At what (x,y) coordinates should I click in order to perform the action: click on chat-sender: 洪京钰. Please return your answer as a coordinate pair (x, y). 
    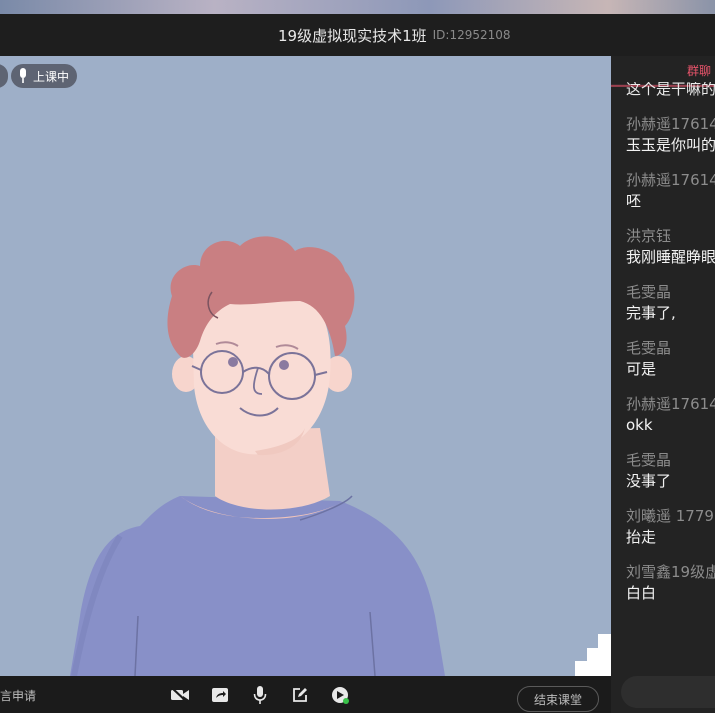
    Looking at the image, I should click on (649, 236).